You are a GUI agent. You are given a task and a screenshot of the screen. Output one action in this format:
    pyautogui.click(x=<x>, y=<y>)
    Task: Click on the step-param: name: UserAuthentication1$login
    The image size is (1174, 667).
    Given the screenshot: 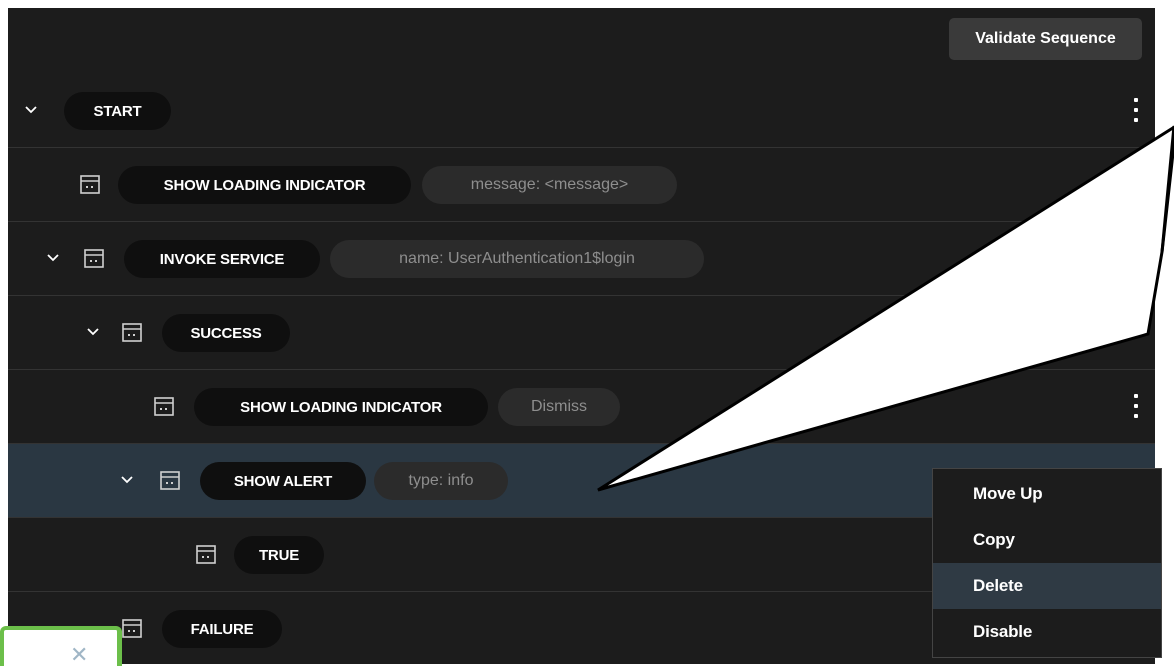 What is the action you would take?
    pyautogui.click(x=517, y=259)
    